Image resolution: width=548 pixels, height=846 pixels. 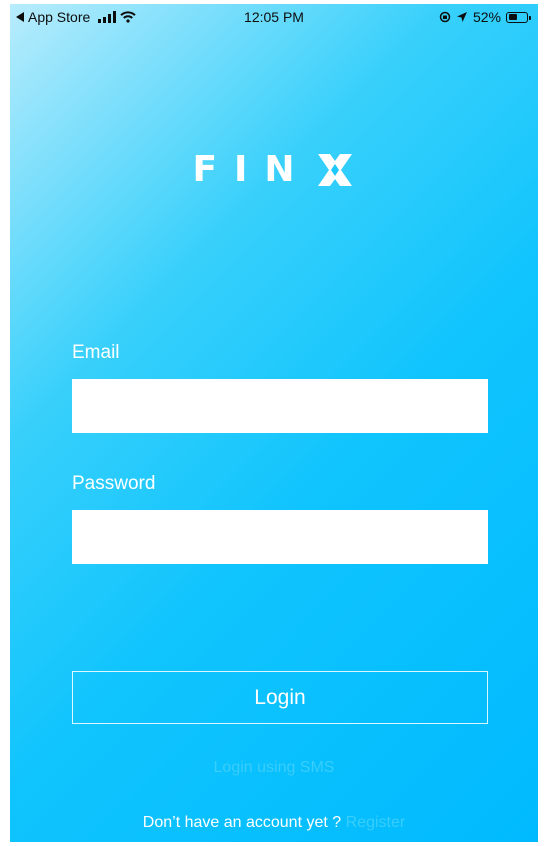 What do you see at coordinates (96, 352) in the screenshot?
I see `email-label: Email` at bounding box center [96, 352].